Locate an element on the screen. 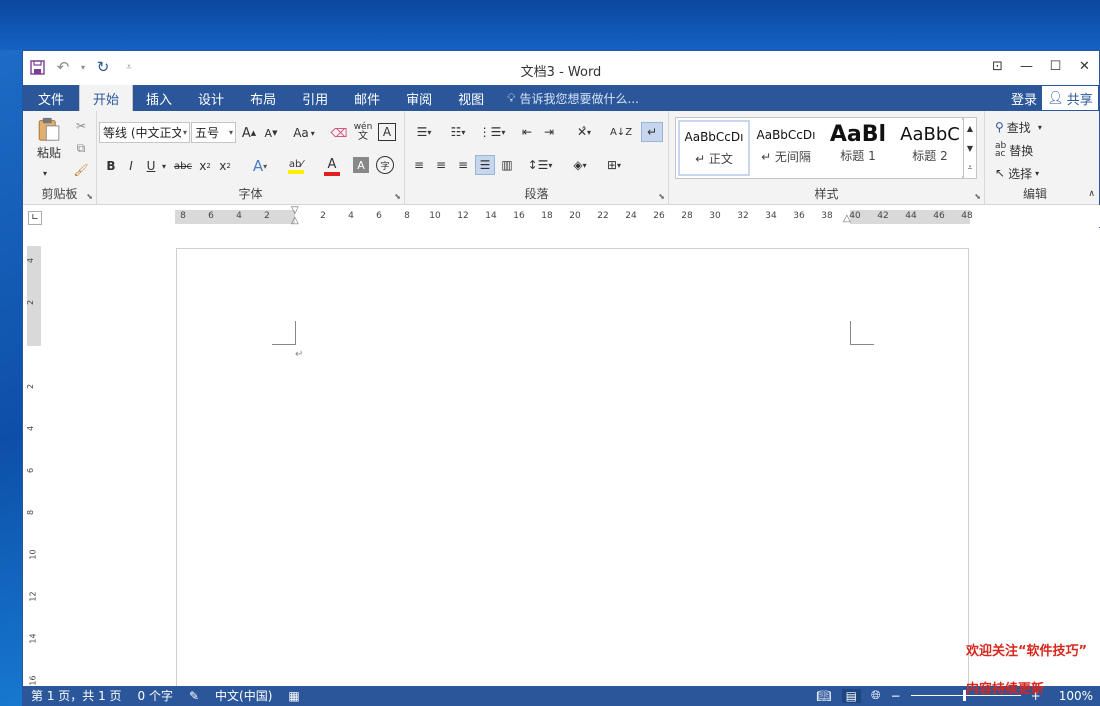 Image resolution: width=1100 pixels, height=706 pixels. tab-review: 审阅 is located at coordinates (419, 98).